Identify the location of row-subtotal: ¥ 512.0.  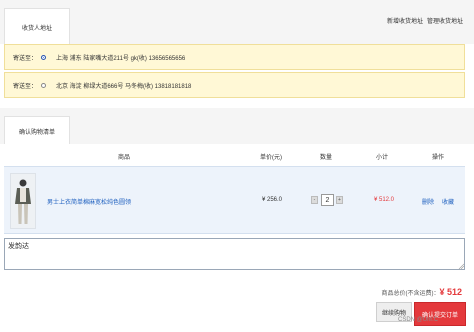
(384, 200).